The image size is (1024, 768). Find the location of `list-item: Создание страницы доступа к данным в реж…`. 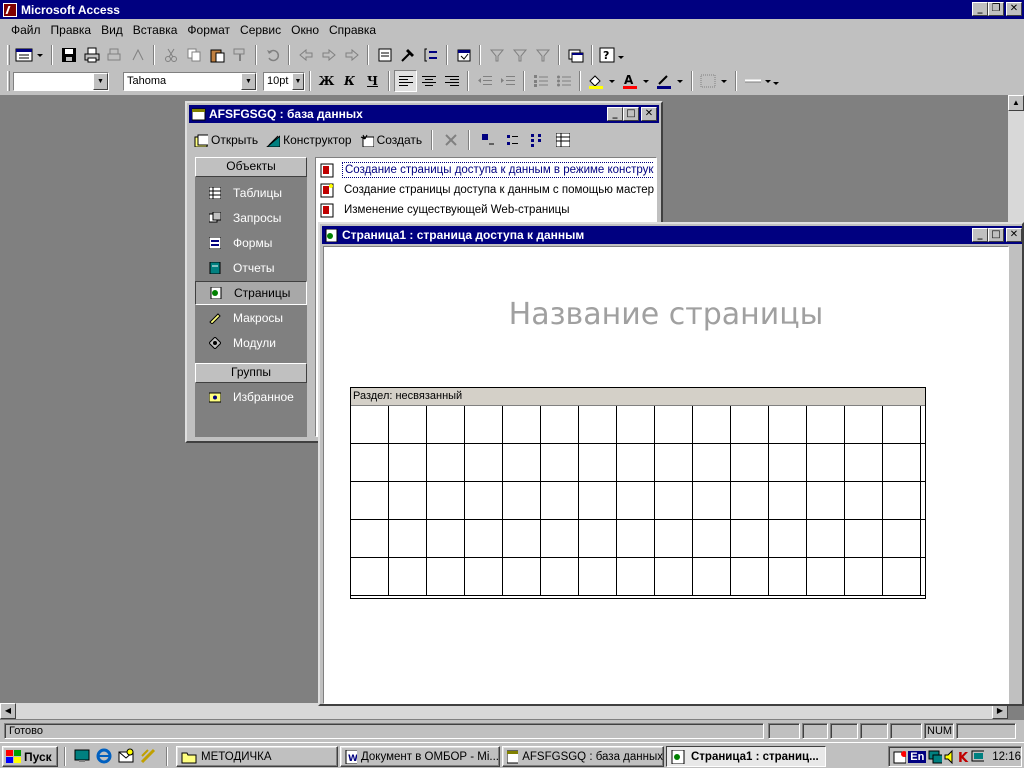

list-item: Создание страницы доступа к данным в реж… is located at coordinates (487, 170).